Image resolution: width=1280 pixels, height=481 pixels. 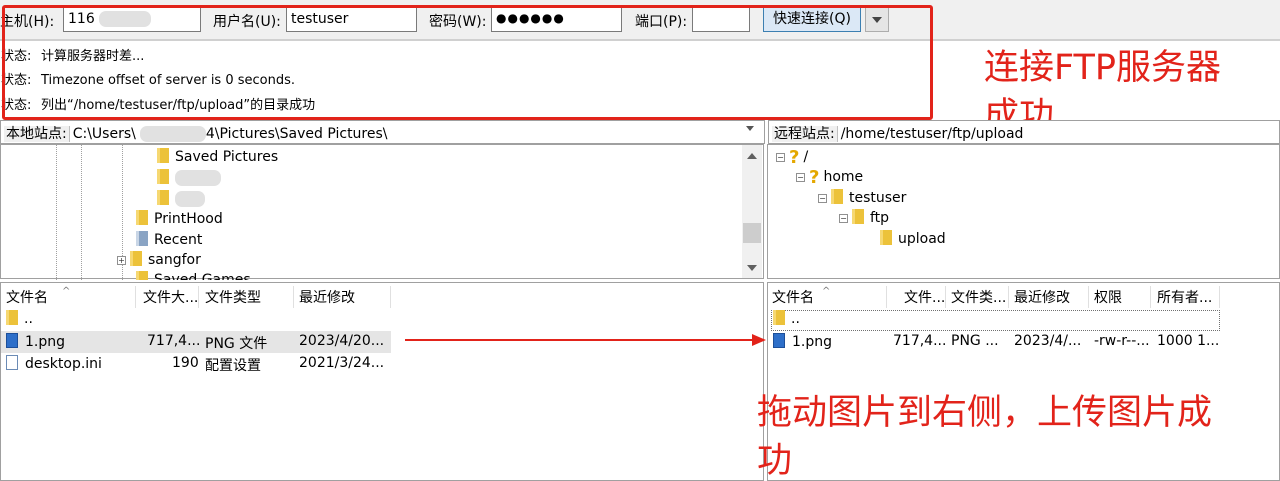 I want to click on tree-item-upload: upload, so click(x=913, y=238).